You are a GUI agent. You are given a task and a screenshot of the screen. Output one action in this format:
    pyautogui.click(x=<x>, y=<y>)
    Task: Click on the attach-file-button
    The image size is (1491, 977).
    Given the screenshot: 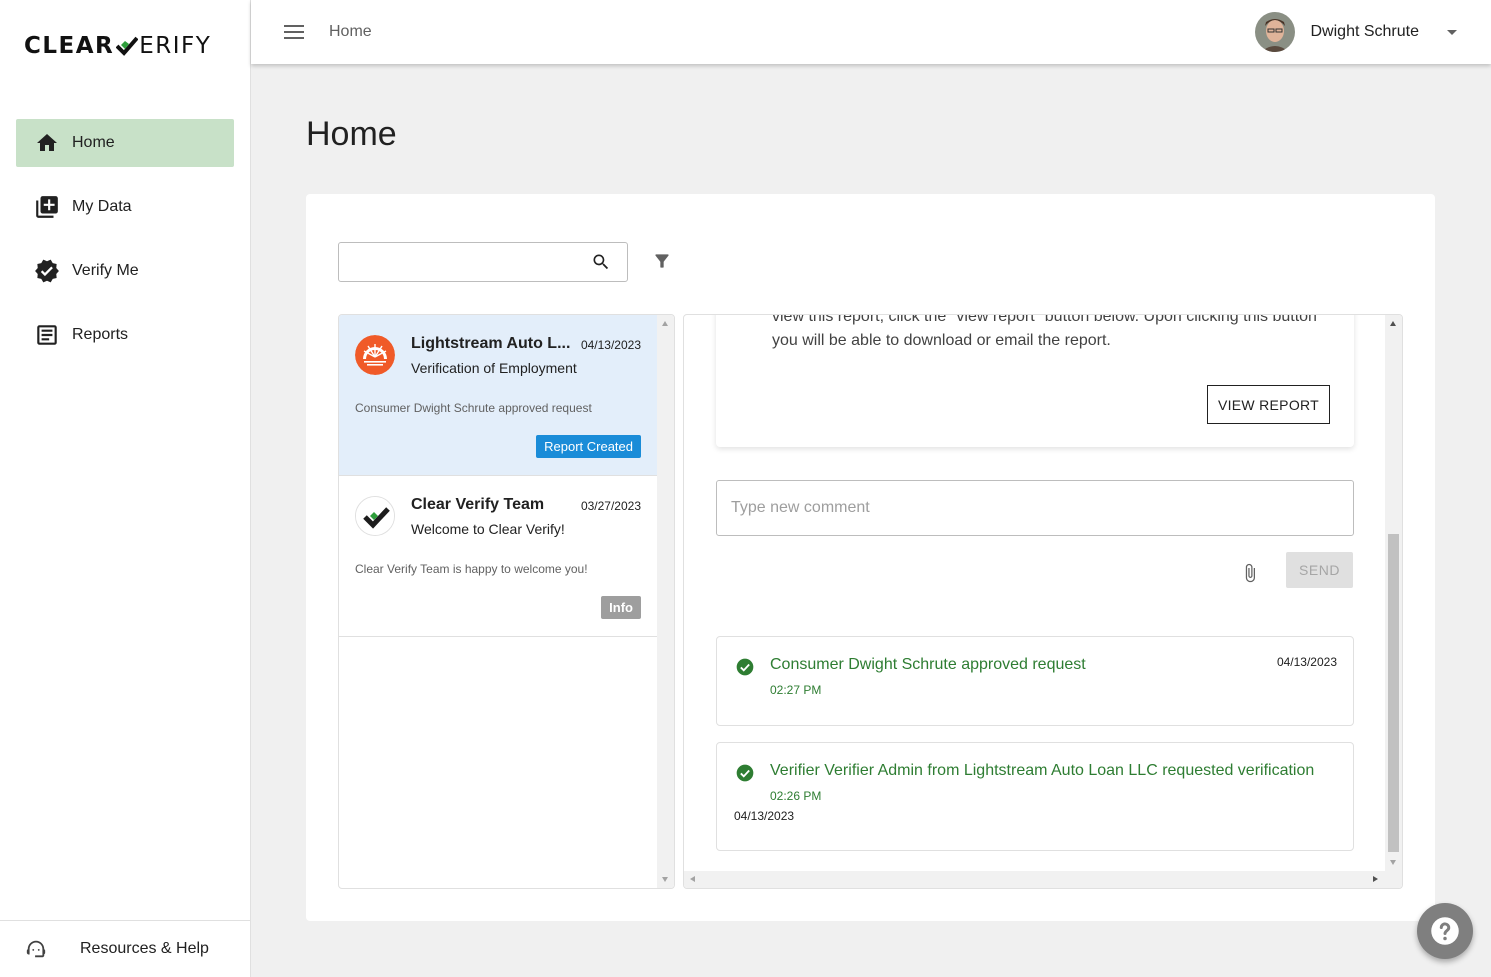 What is the action you would take?
    pyautogui.click(x=1250, y=573)
    